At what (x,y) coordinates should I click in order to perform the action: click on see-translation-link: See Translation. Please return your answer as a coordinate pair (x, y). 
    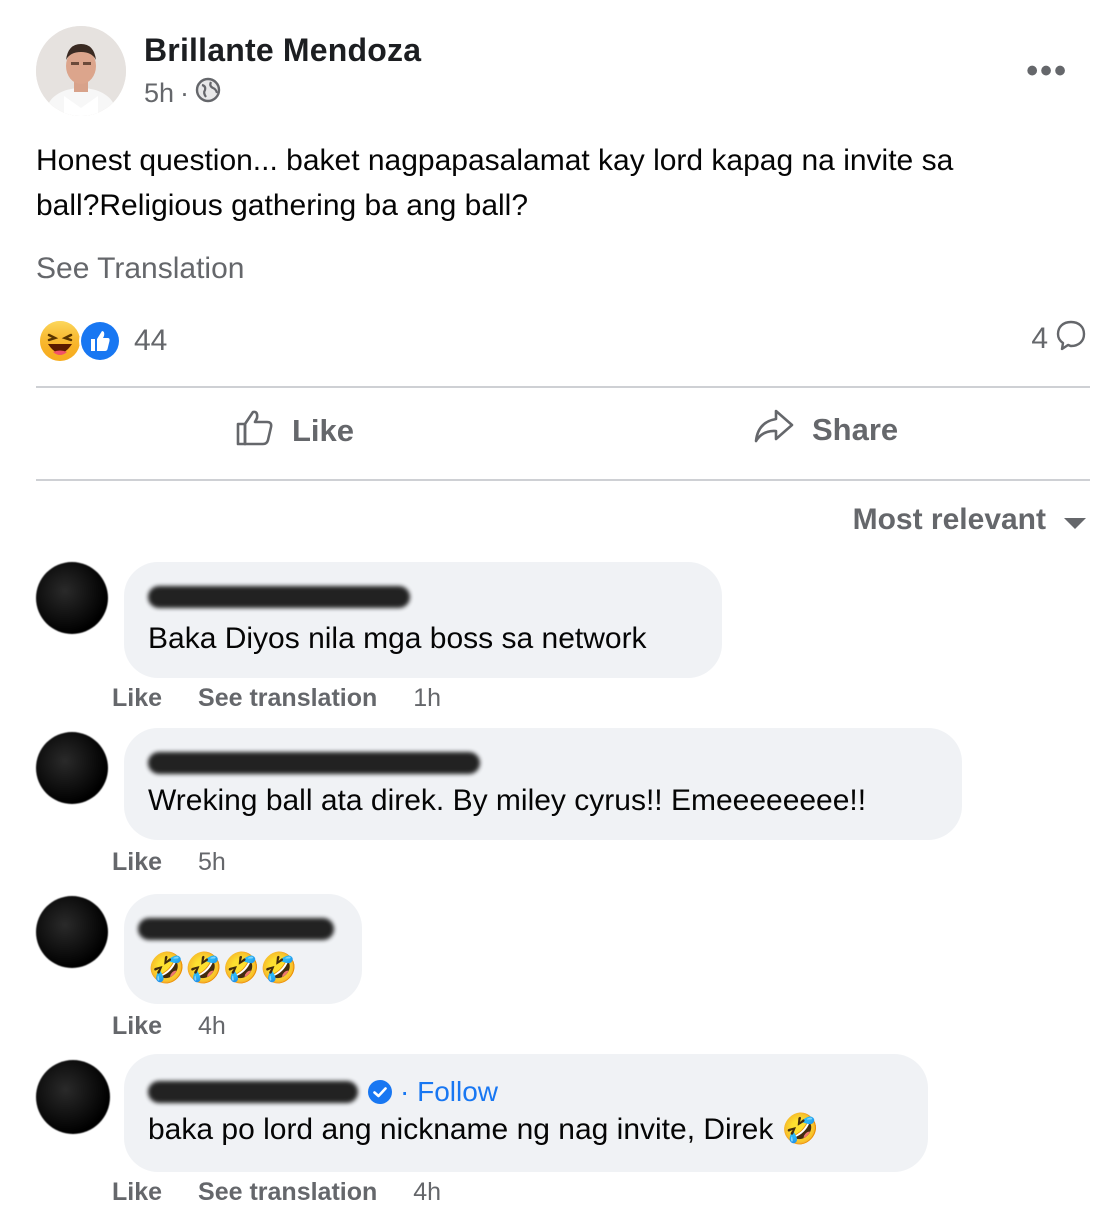
    Looking at the image, I should click on (140, 269).